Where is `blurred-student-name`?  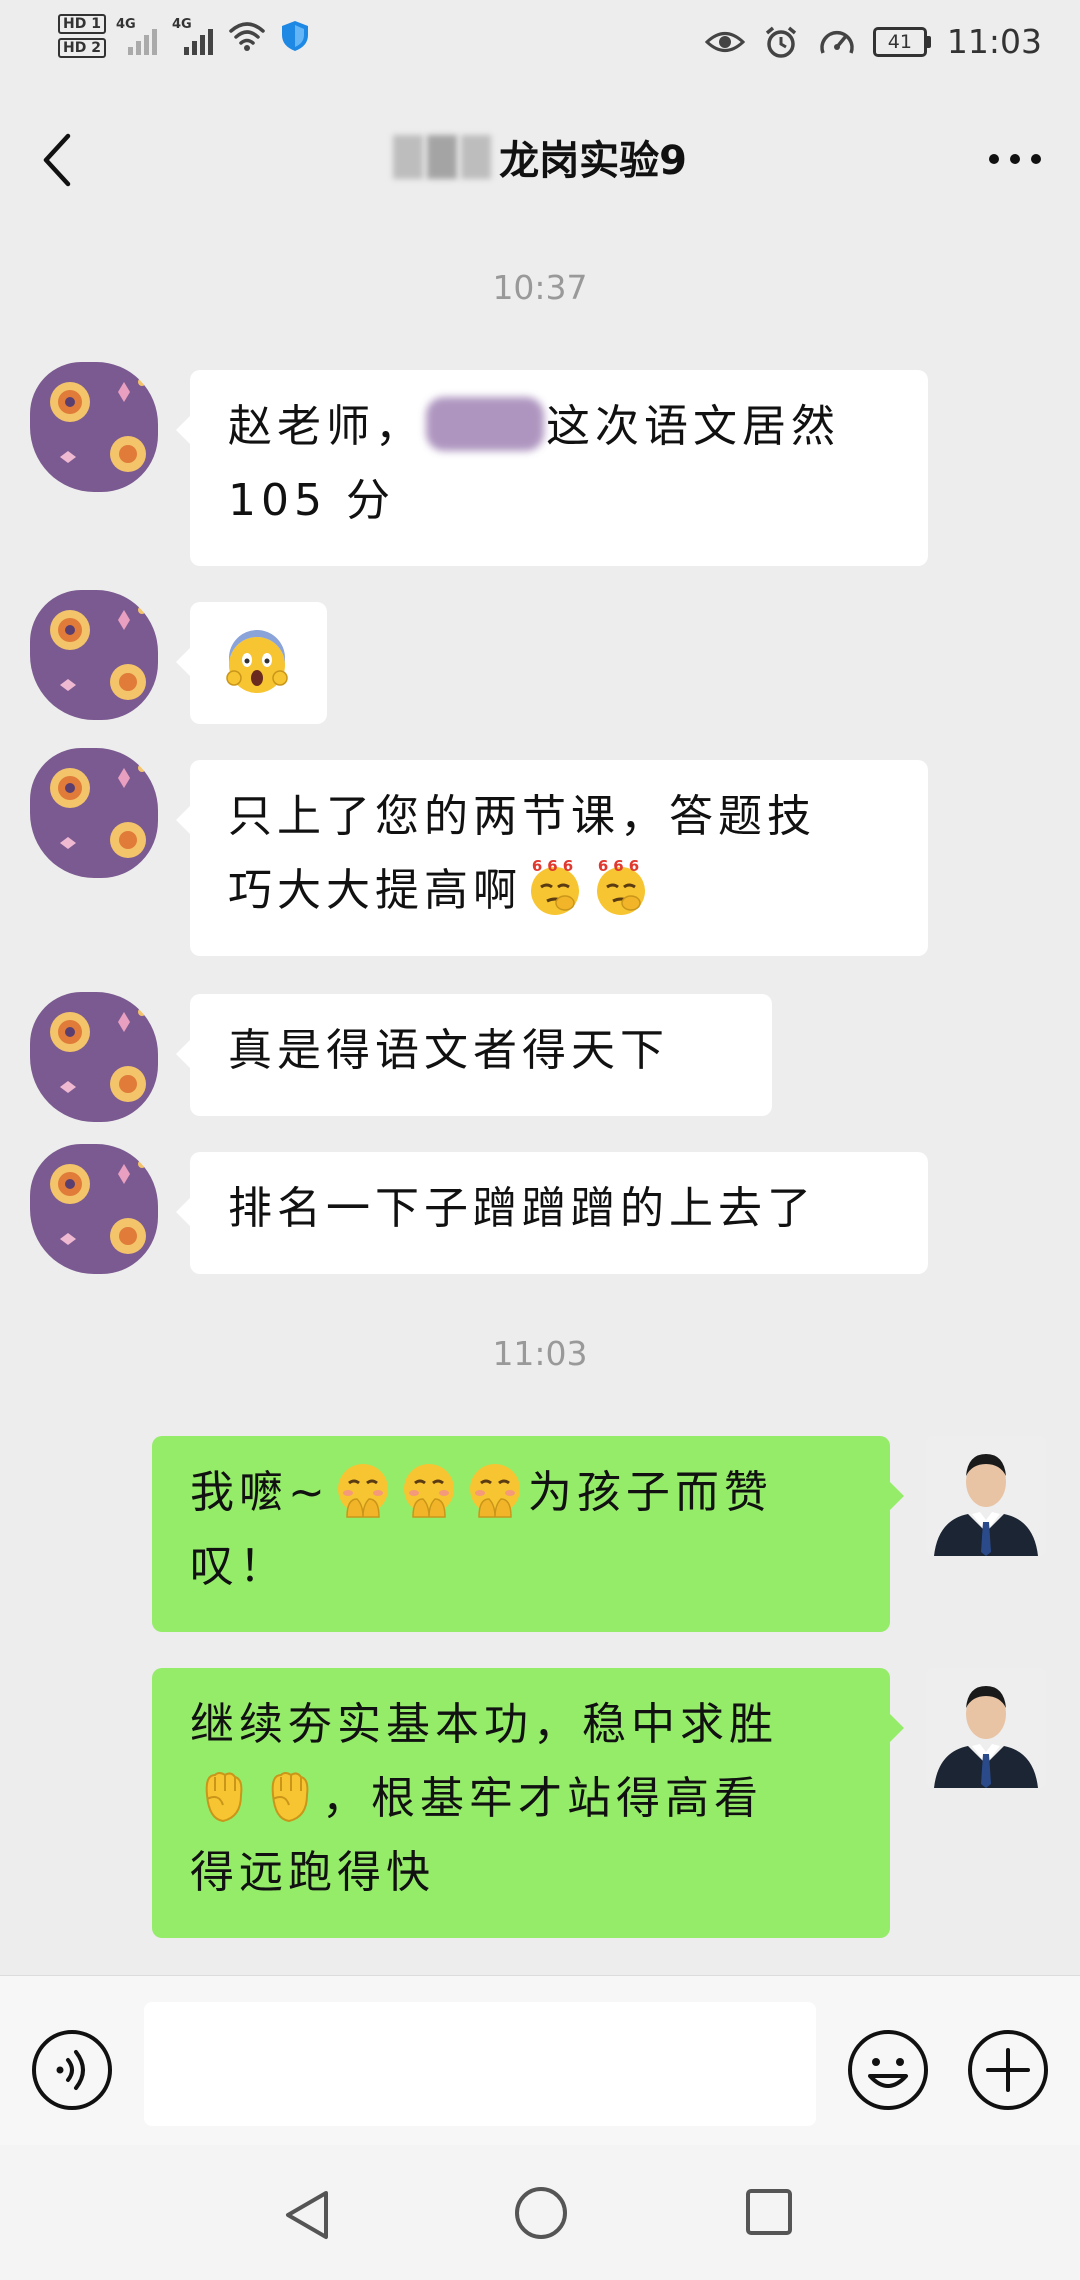
blurred-student-name is located at coordinates (485, 424).